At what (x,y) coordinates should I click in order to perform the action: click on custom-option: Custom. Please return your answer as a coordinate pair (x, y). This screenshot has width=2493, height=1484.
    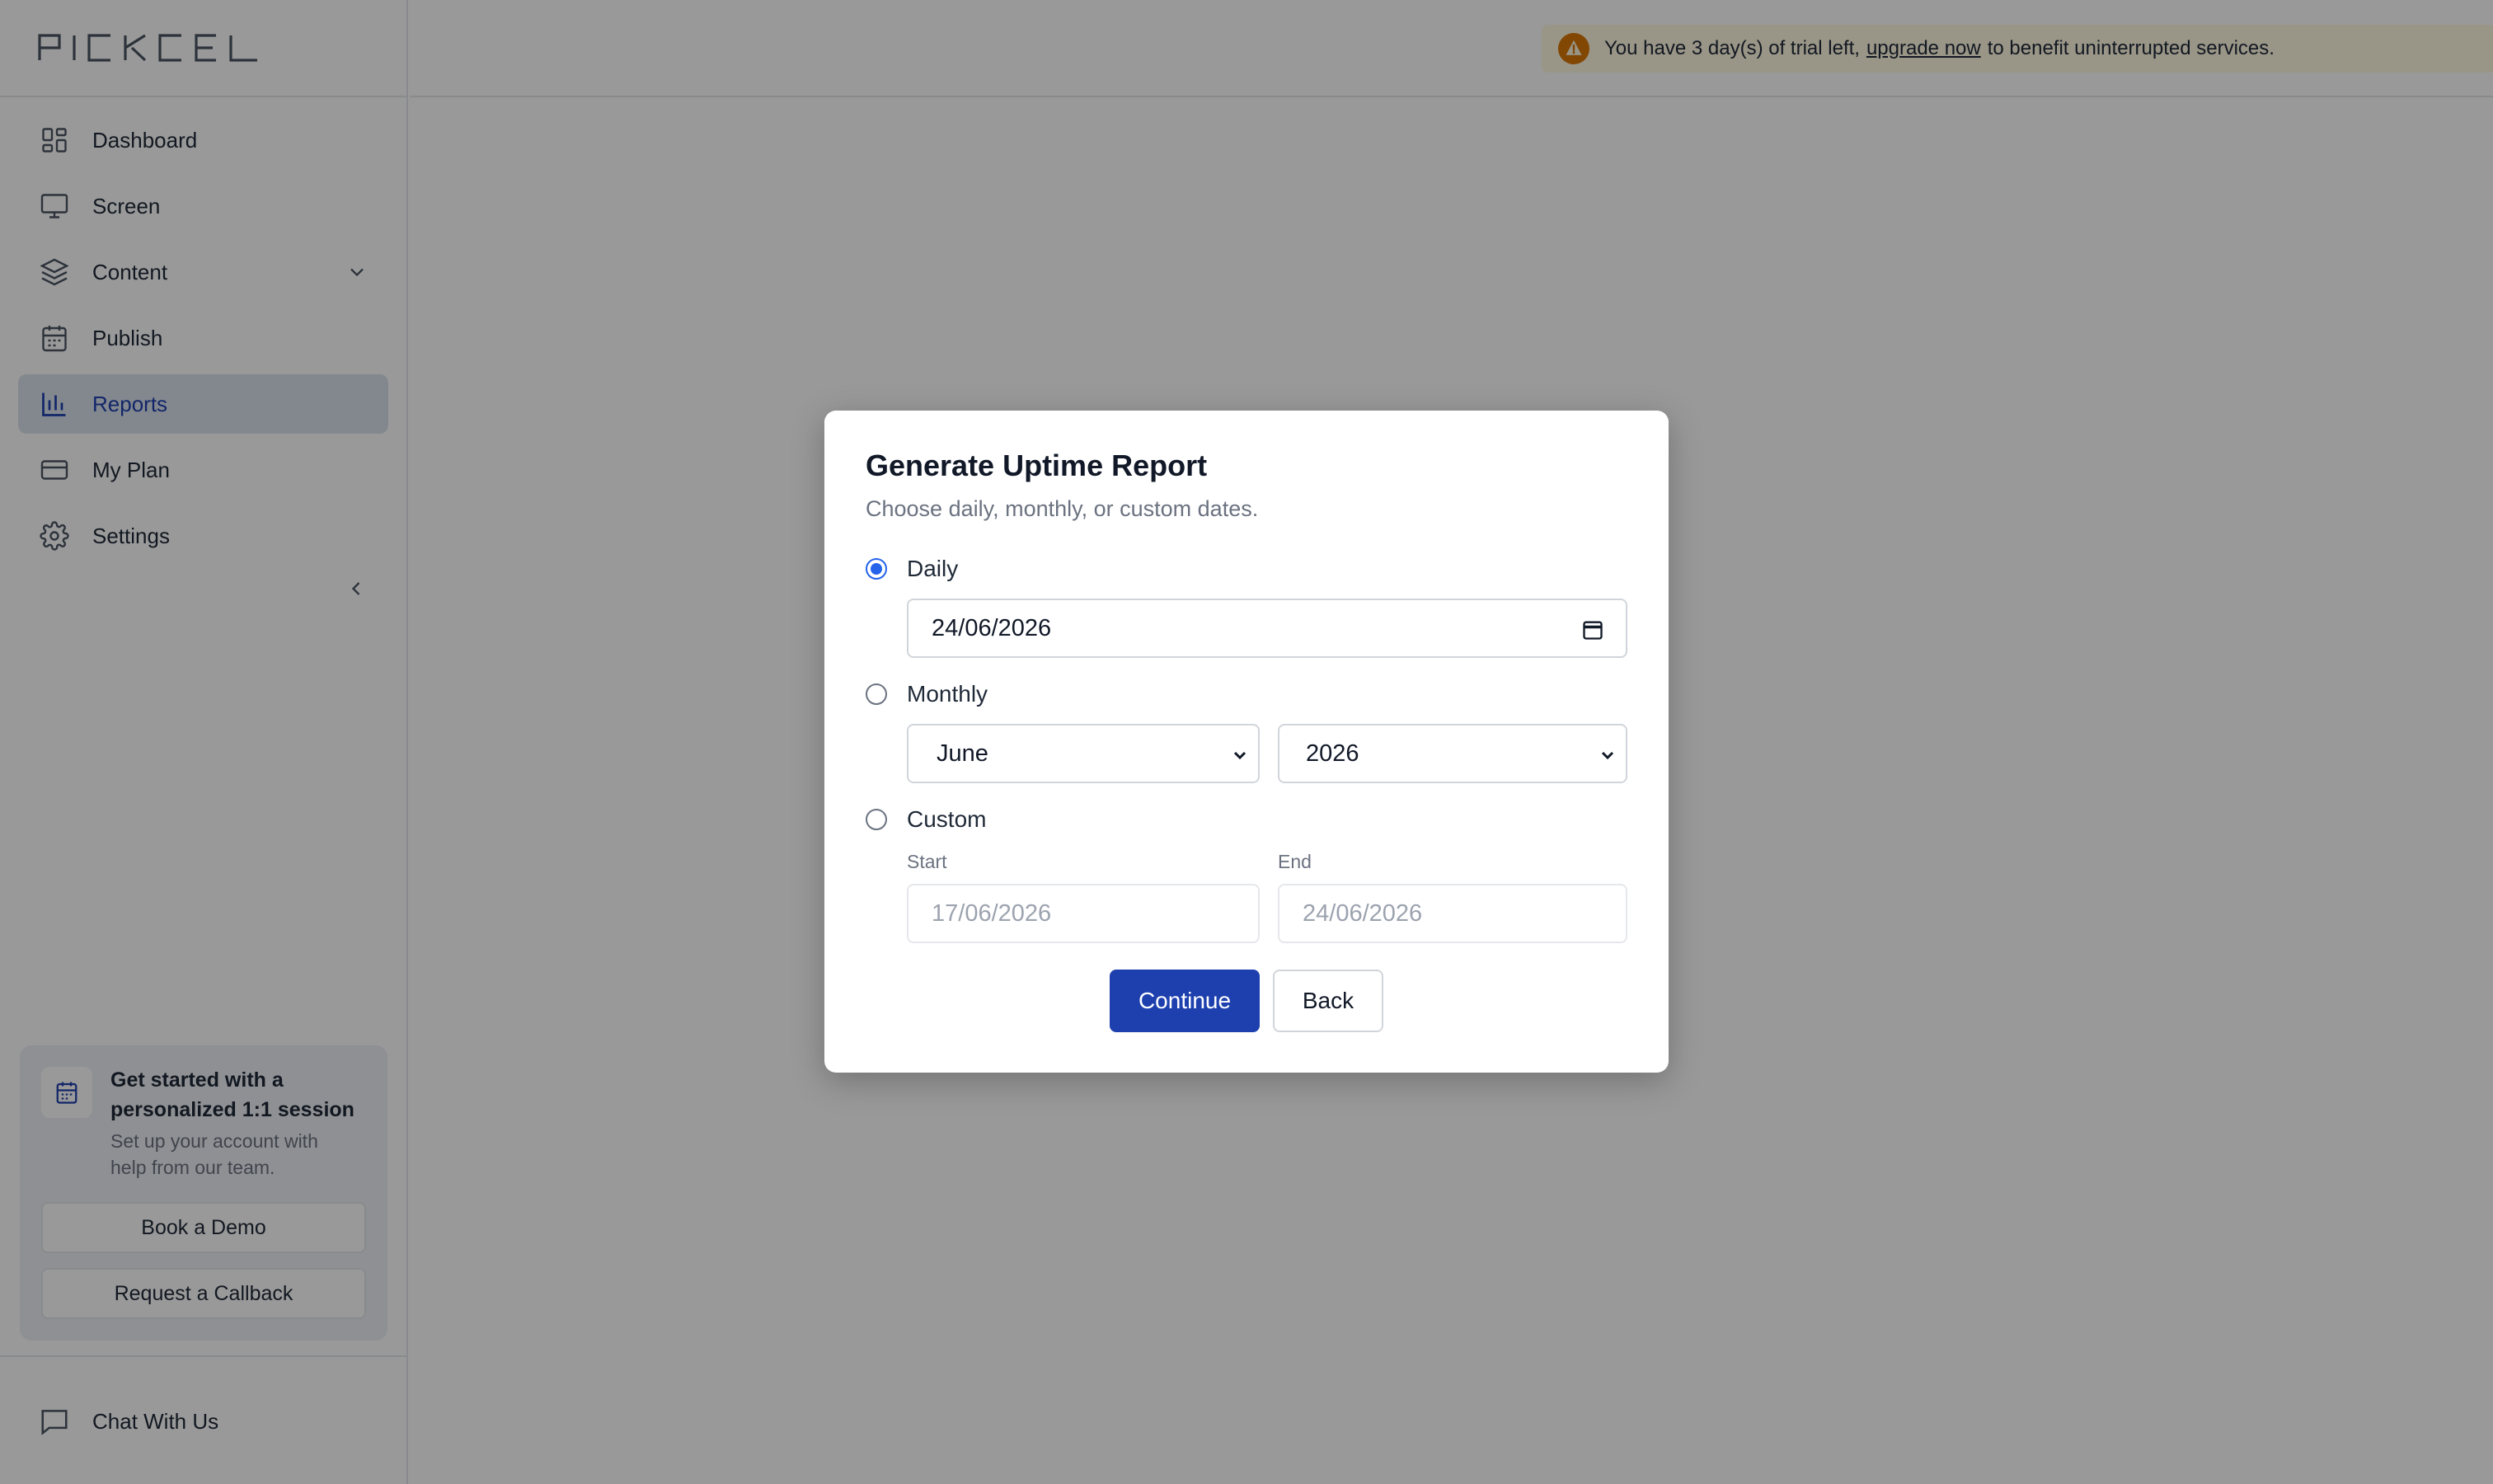
    Looking at the image, I should click on (926, 819).